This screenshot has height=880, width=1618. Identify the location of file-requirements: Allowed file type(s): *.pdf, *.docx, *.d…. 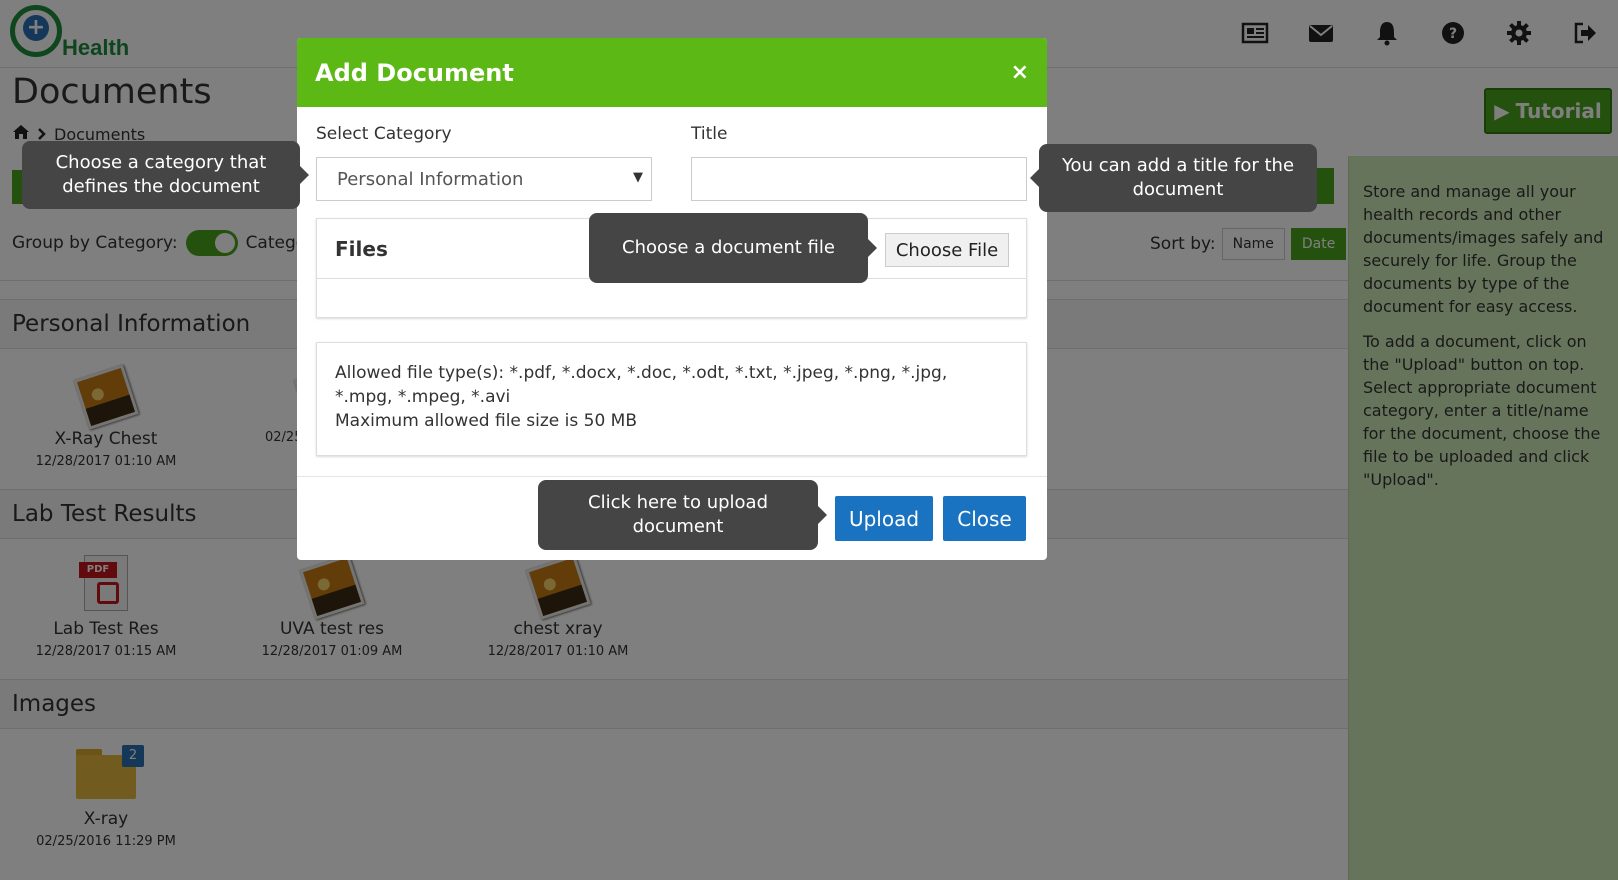
(671, 399).